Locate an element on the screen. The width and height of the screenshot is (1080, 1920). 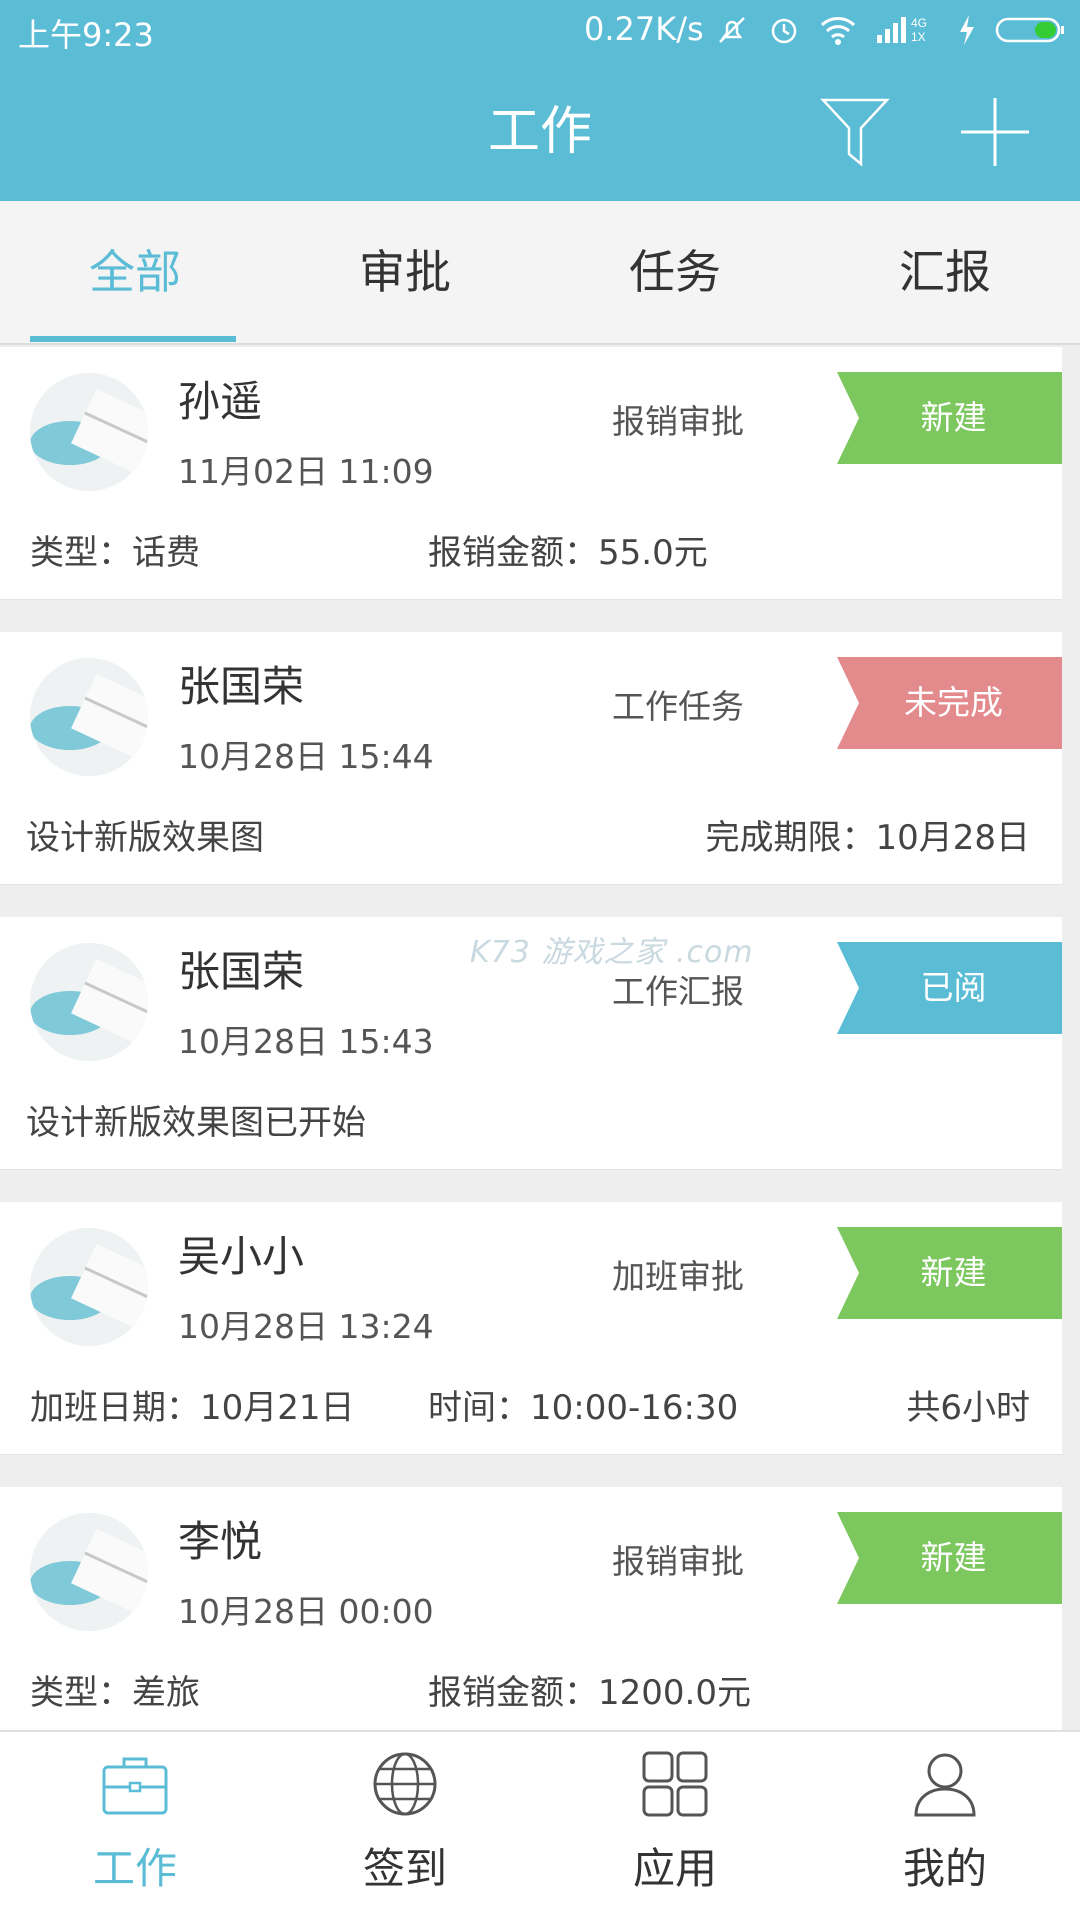
nav-apps: 应用 is located at coordinates (675, 1826).